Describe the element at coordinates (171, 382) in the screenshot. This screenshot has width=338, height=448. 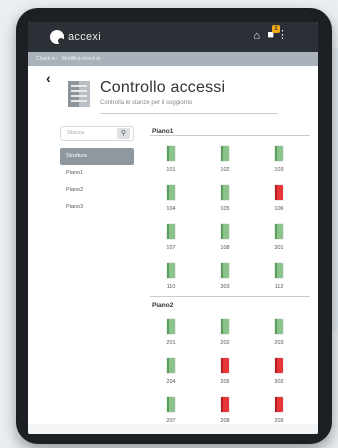
I see `room-number: 204` at that location.